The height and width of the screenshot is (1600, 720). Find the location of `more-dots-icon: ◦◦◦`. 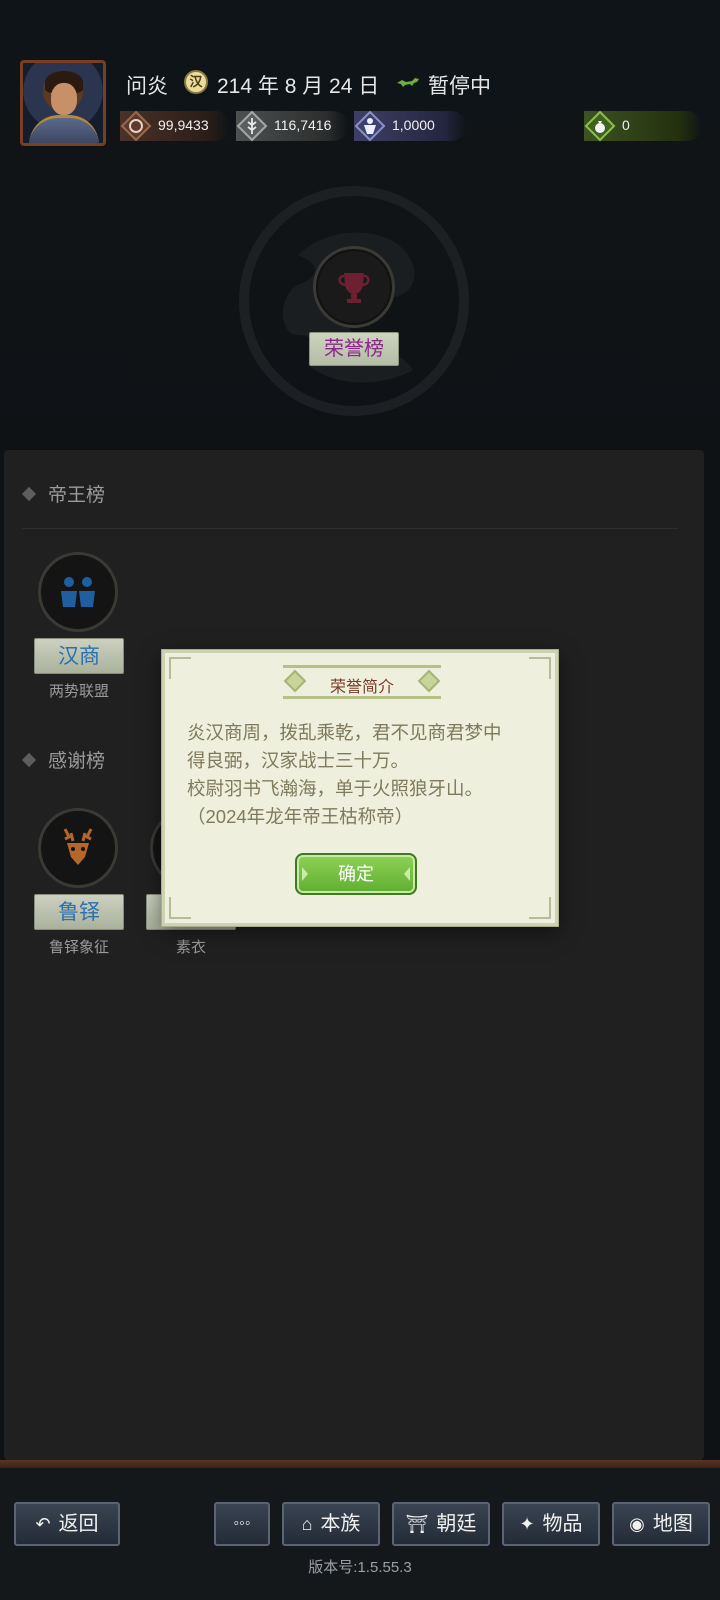

more-dots-icon: ◦◦◦ is located at coordinates (242, 1523).